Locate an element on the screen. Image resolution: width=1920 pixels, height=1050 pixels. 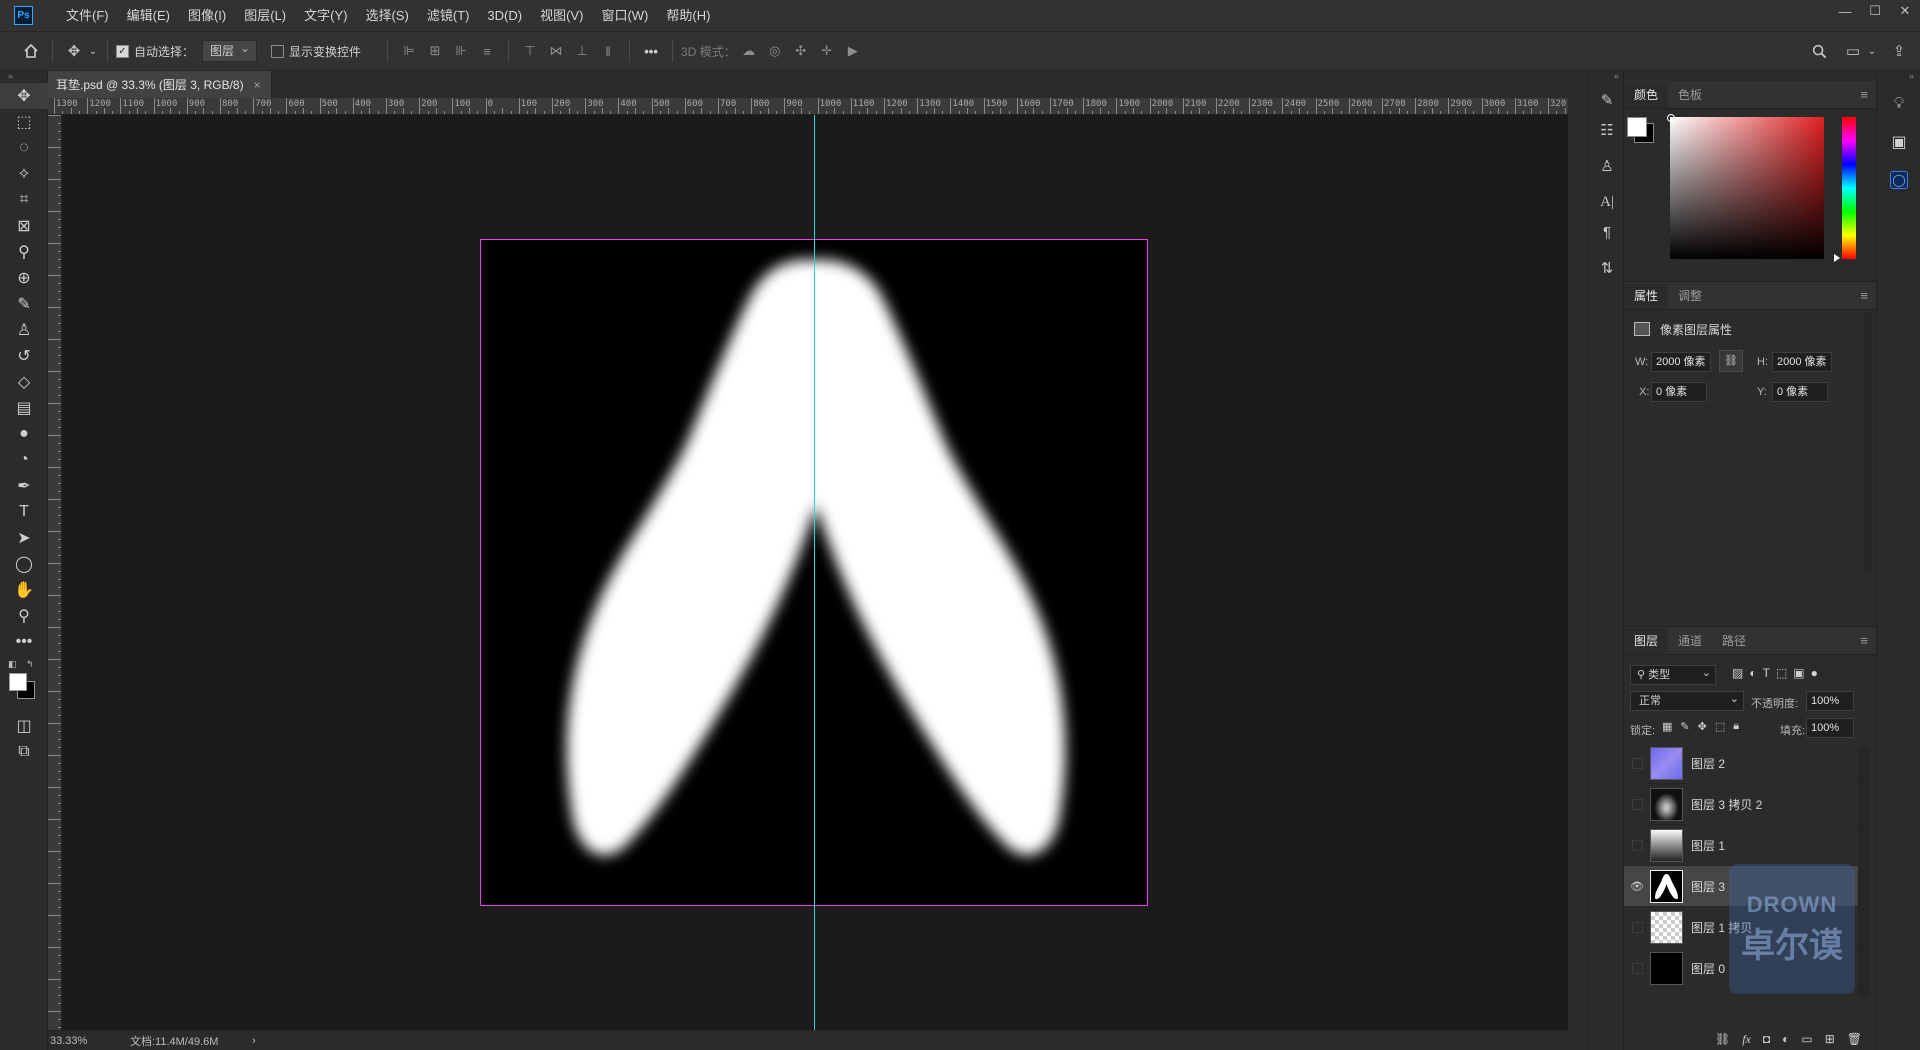
brush-tool-icon: ✎ is located at coordinates (24, 304).